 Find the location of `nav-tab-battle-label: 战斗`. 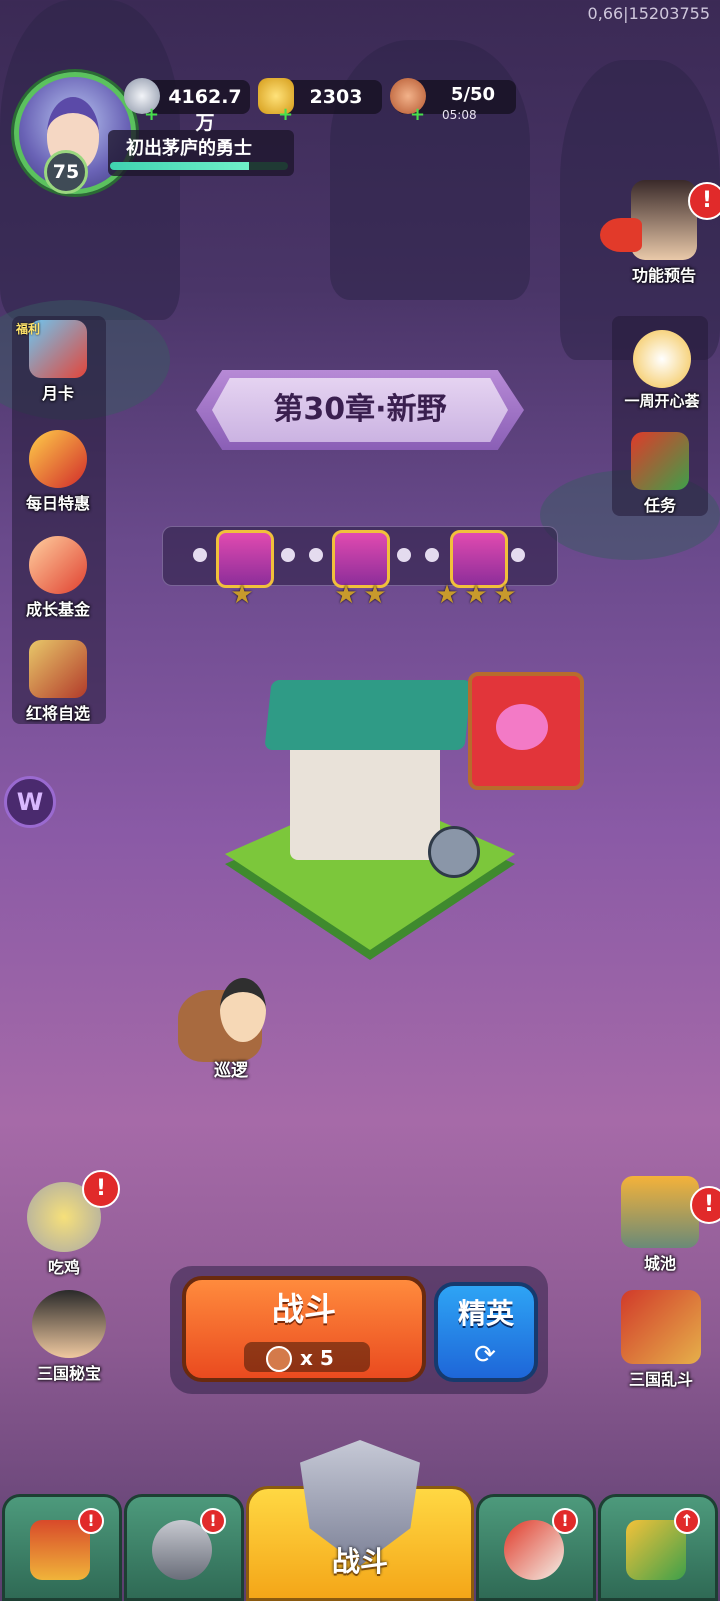

nav-tab-battle-label: 战斗 is located at coordinates (359, 1561).